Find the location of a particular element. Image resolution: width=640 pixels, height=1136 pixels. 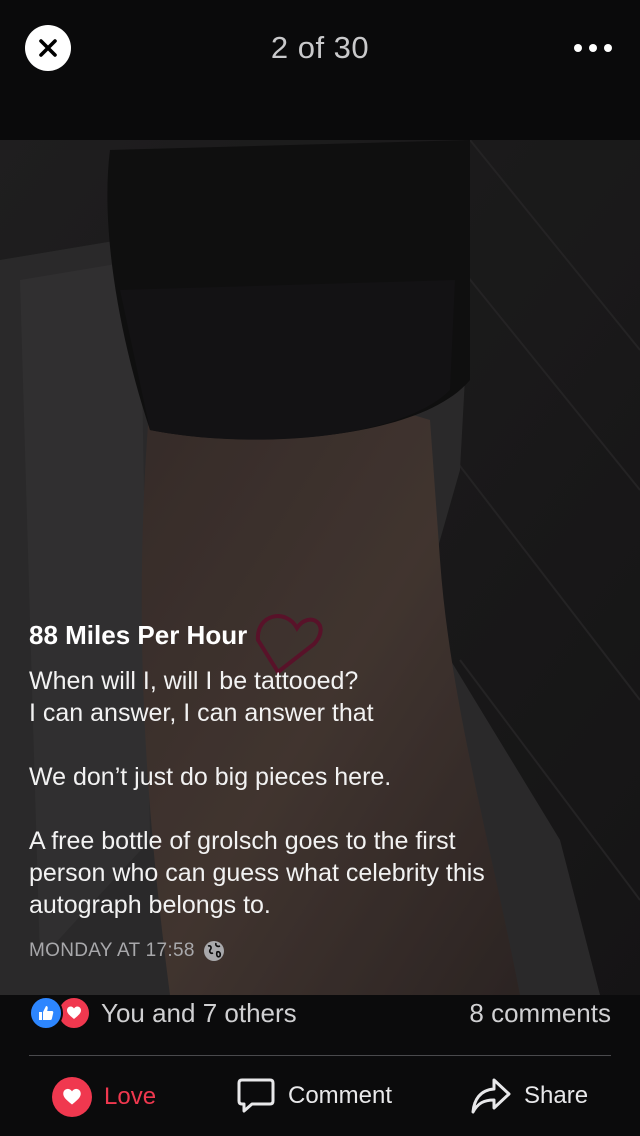

caption-line: We don’t just do big pieces here. is located at coordinates (210, 777).